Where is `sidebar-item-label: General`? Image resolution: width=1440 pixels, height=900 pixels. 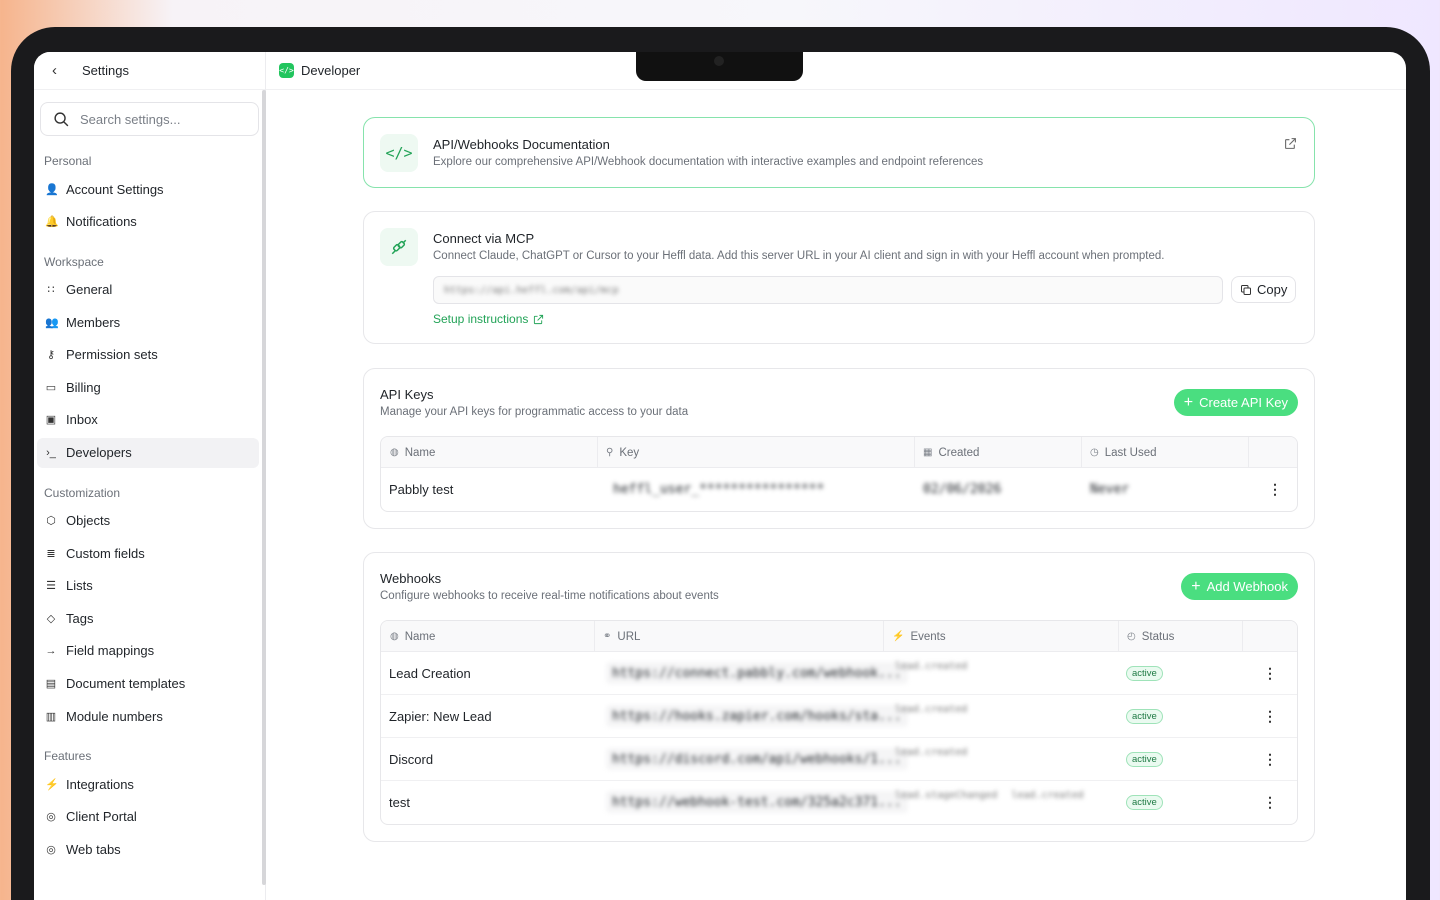
sidebar-item-label: General is located at coordinates (89, 290).